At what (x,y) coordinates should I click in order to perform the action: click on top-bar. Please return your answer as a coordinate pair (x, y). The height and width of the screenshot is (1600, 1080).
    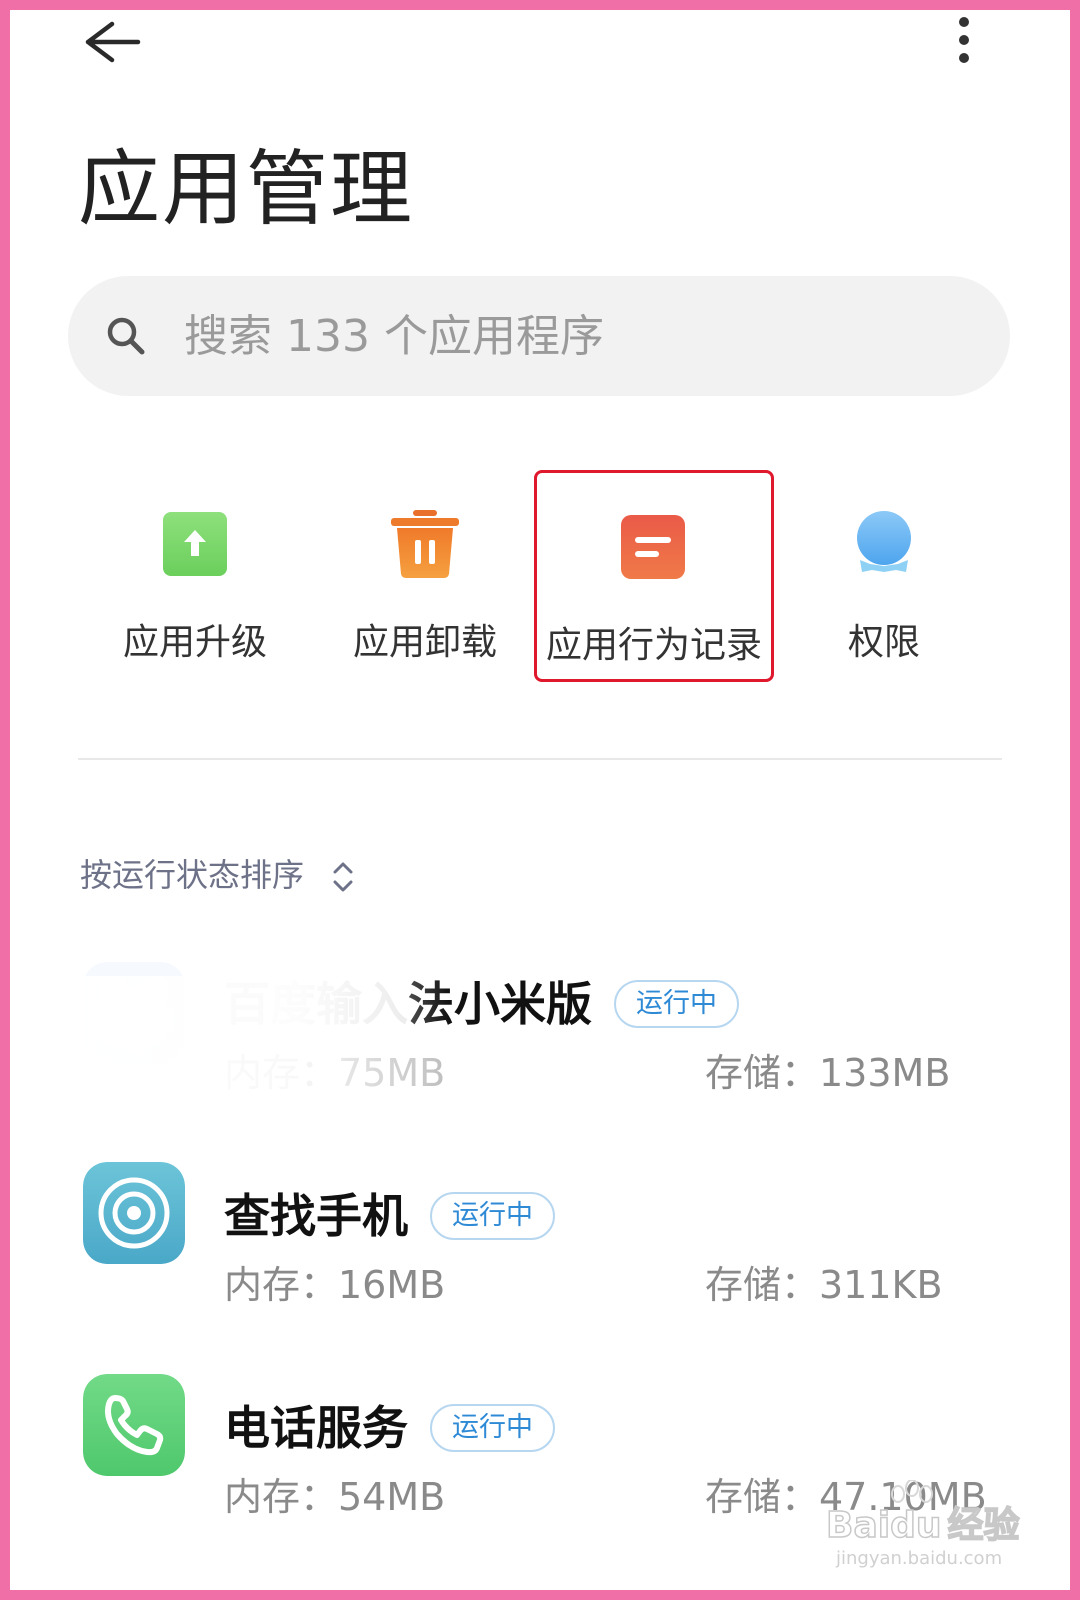
    Looking at the image, I should click on (540, 45).